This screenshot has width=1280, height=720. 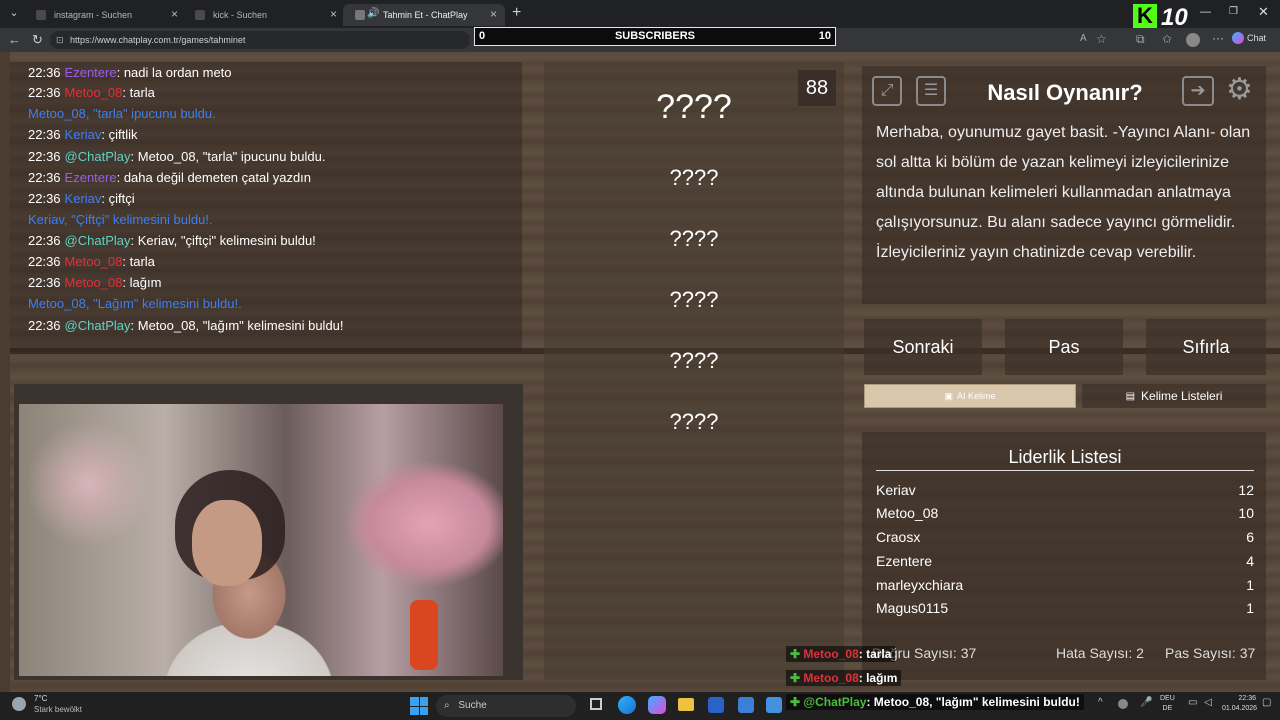 What do you see at coordinates (19, 704) in the screenshot?
I see `weather-icon` at bounding box center [19, 704].